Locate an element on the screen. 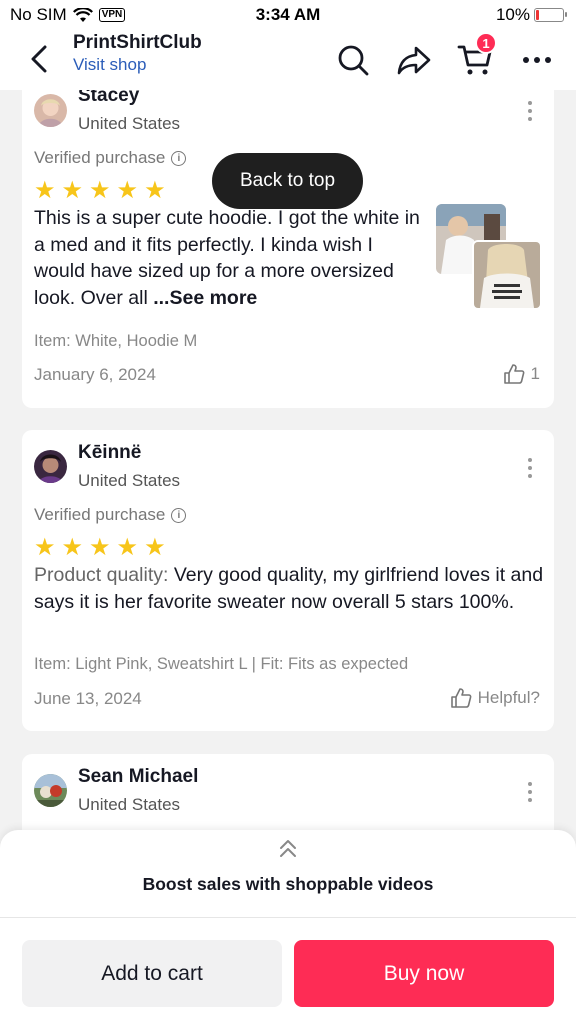 The height and width of the screenshot is (1024, 576). boost-sales-banner: Boost sales with shoppable videos is located at coordinates (288, 884).